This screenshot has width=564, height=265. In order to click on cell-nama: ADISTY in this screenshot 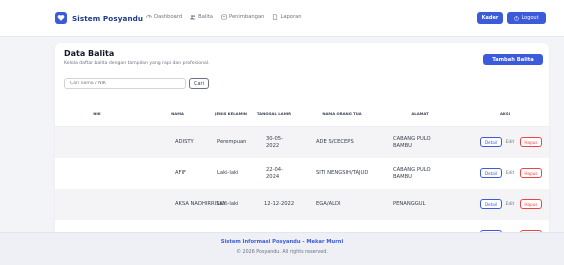, I will do `click(184, 142)`.